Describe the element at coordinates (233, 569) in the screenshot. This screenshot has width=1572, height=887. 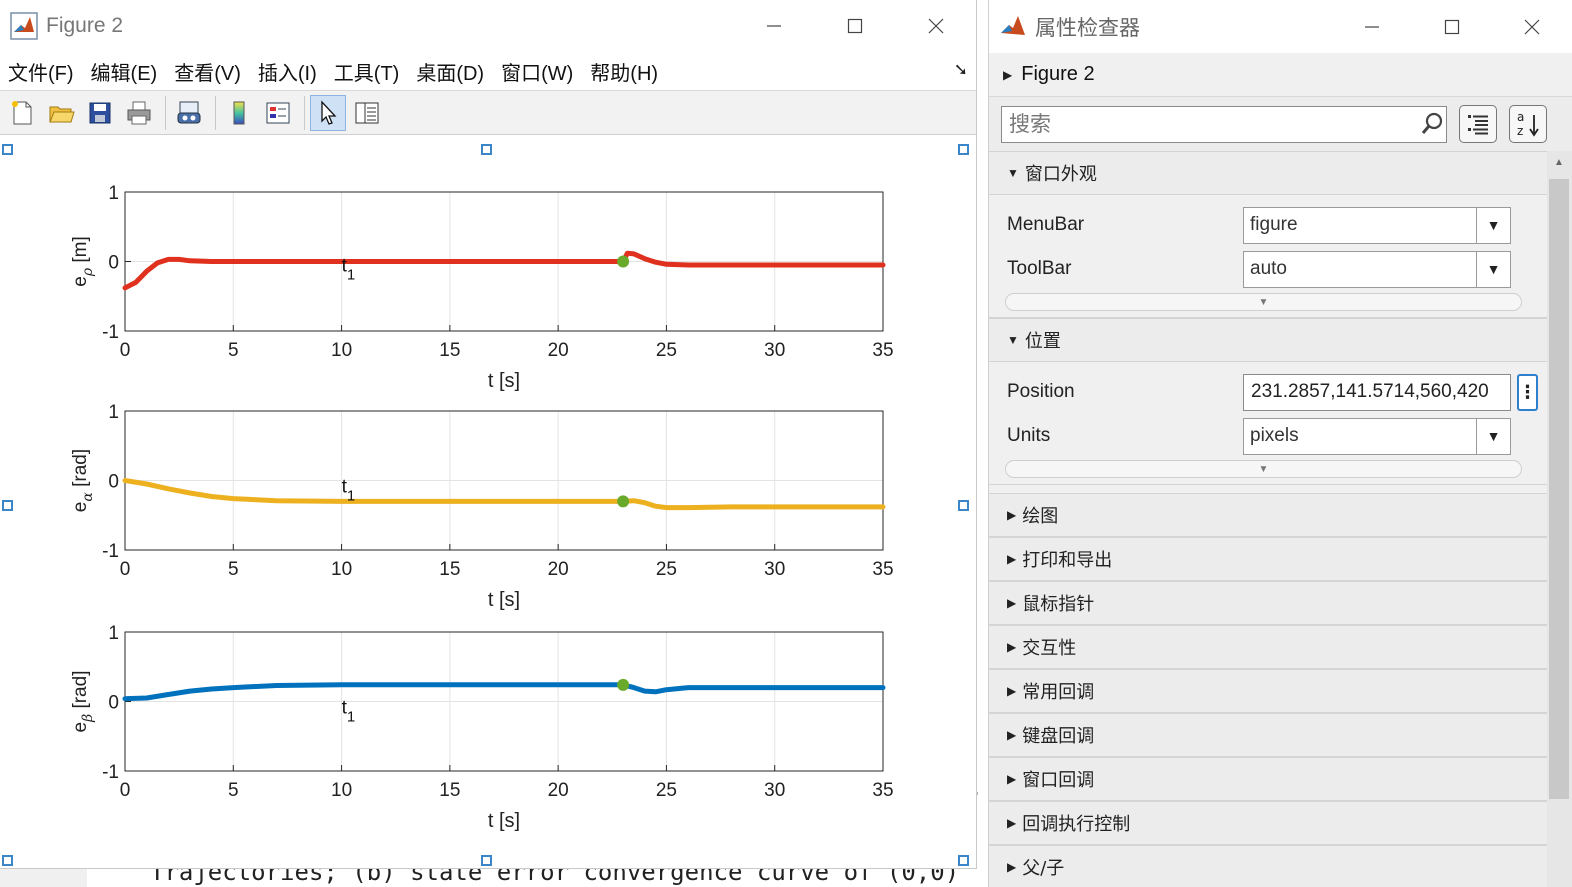
I see `x-tick-label: 5` at that location.